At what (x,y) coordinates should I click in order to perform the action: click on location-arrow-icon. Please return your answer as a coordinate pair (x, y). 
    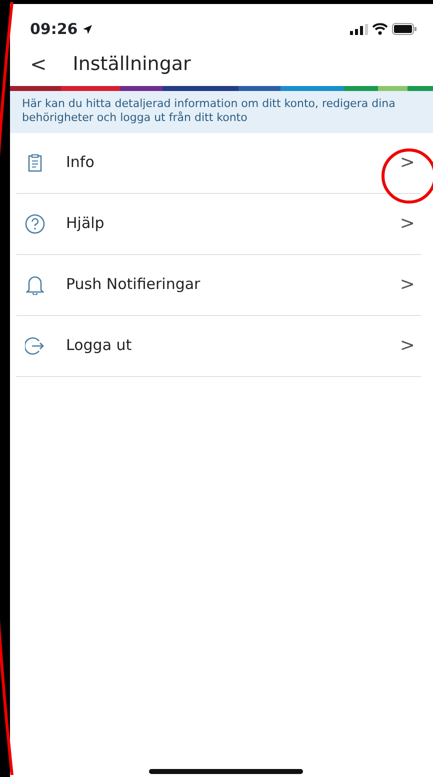
    Looking at the image, I should click on (87, 29).